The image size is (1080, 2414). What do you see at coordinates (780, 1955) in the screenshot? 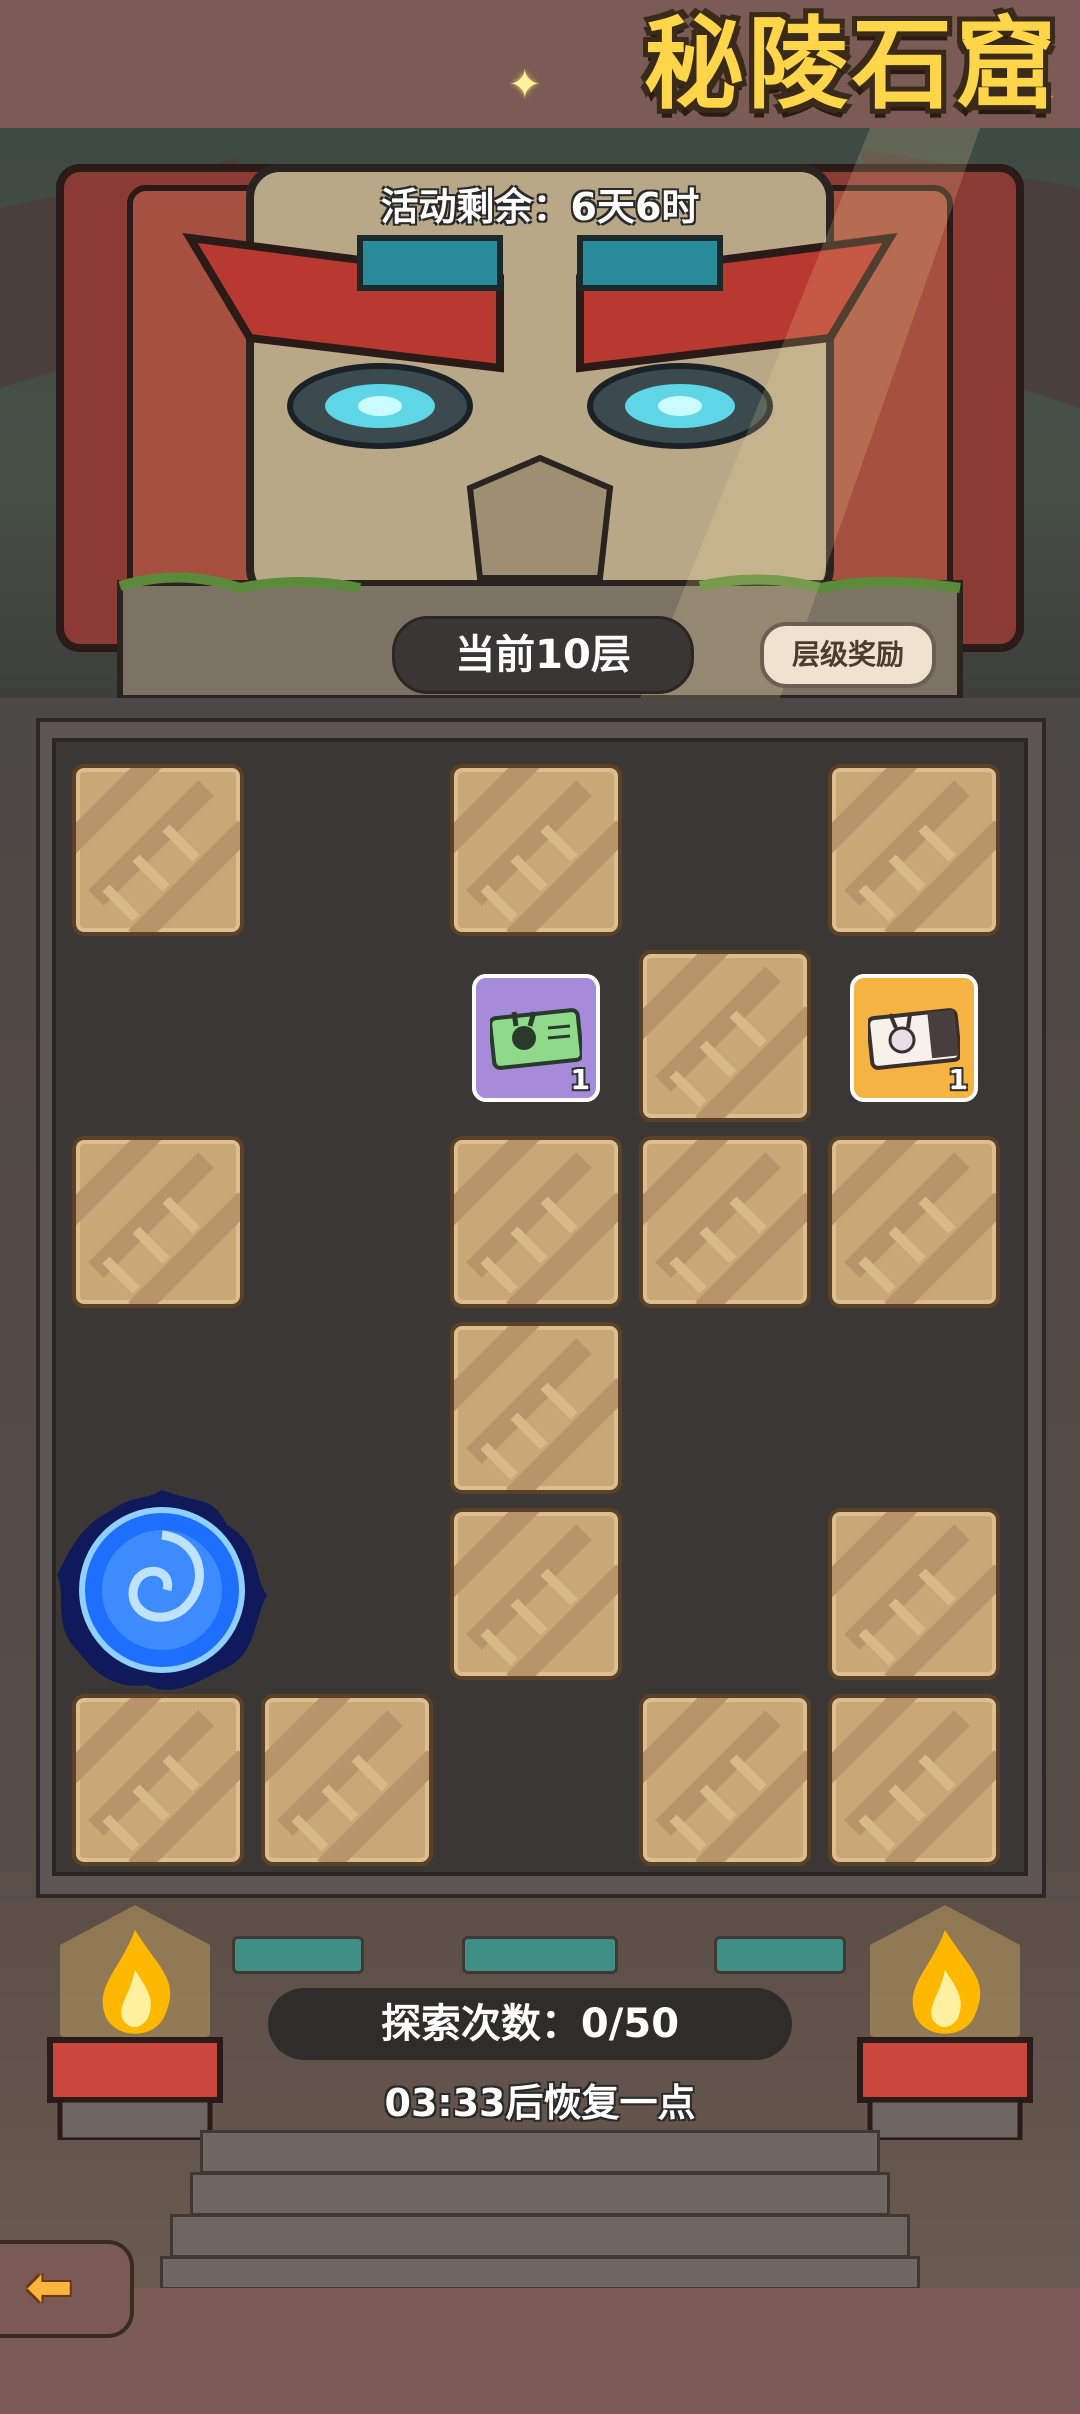
I see `ledge-teal-right` at bounding box center [780, 1955].